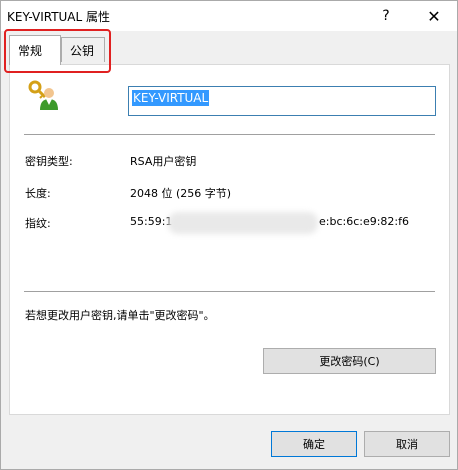 The height and width of the screenshot is (470, 458). What do you see at coordinates (171, 98) in the screenshot?
I see `key-name-value: KEY-VIRTUAL` at bounding box center [171, 98].